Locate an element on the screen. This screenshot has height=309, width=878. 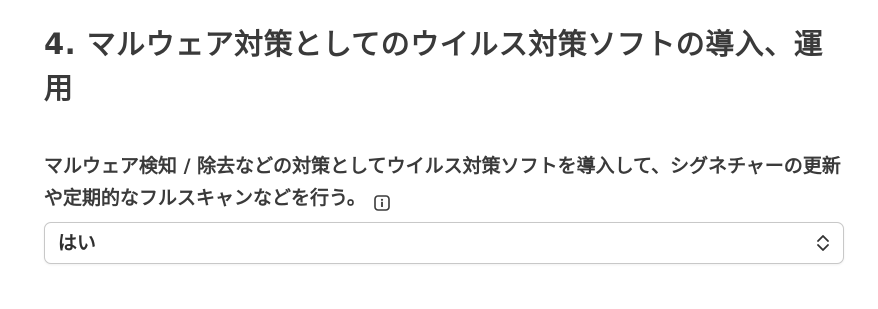
answer-select: はい is located at coordinates (444, 243).